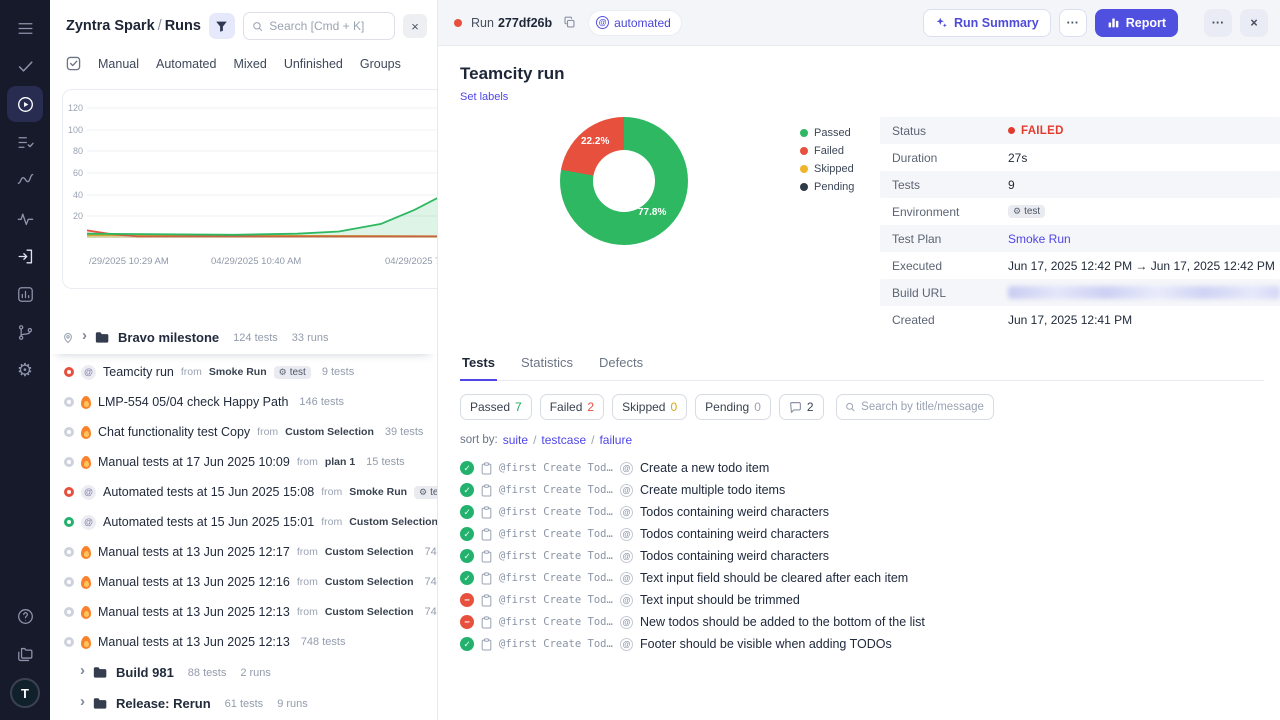 The height and width of the screenshot is (720, 1280). What do you see at coordinates (624, 181) in the screenshot?
I see `donut-chart: 22.2% 77.8%` at bounding box center [624, 181].